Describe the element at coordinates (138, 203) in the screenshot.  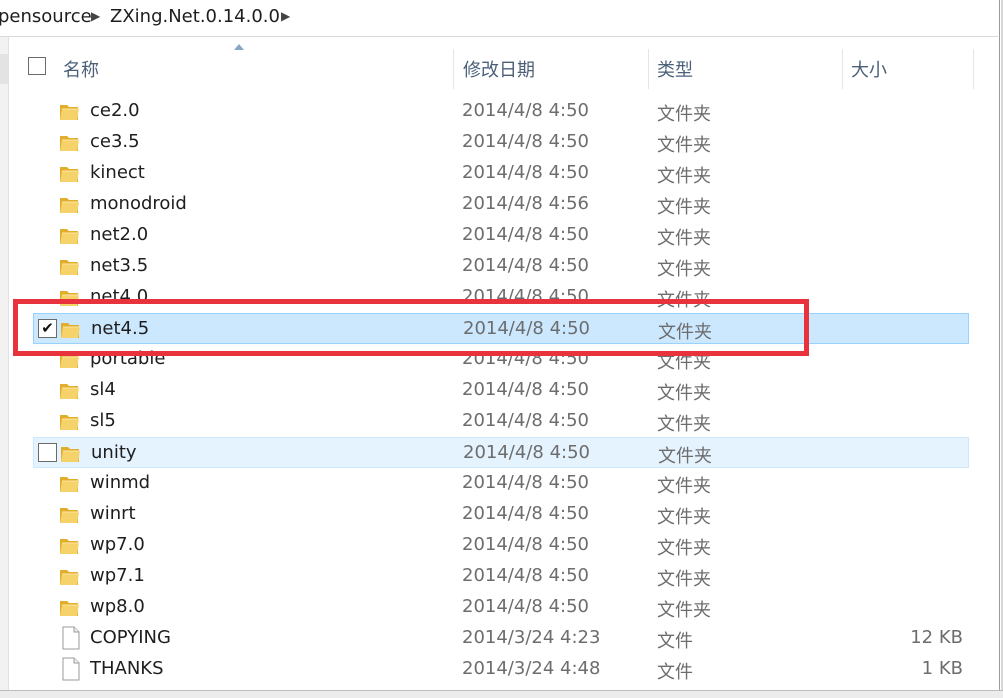
I see `file-name: monodroid` at that location.